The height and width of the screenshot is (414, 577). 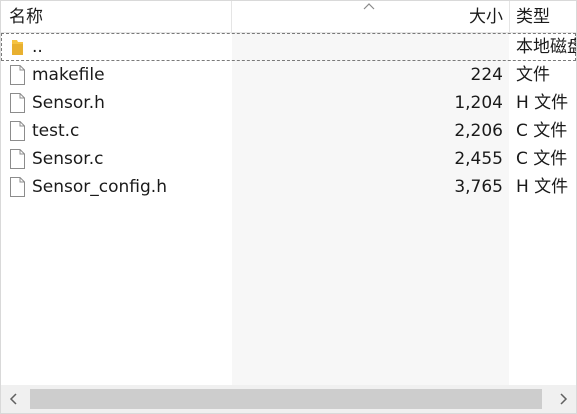 I want to click on file-size: 3,765, so click(x=478, y=187).